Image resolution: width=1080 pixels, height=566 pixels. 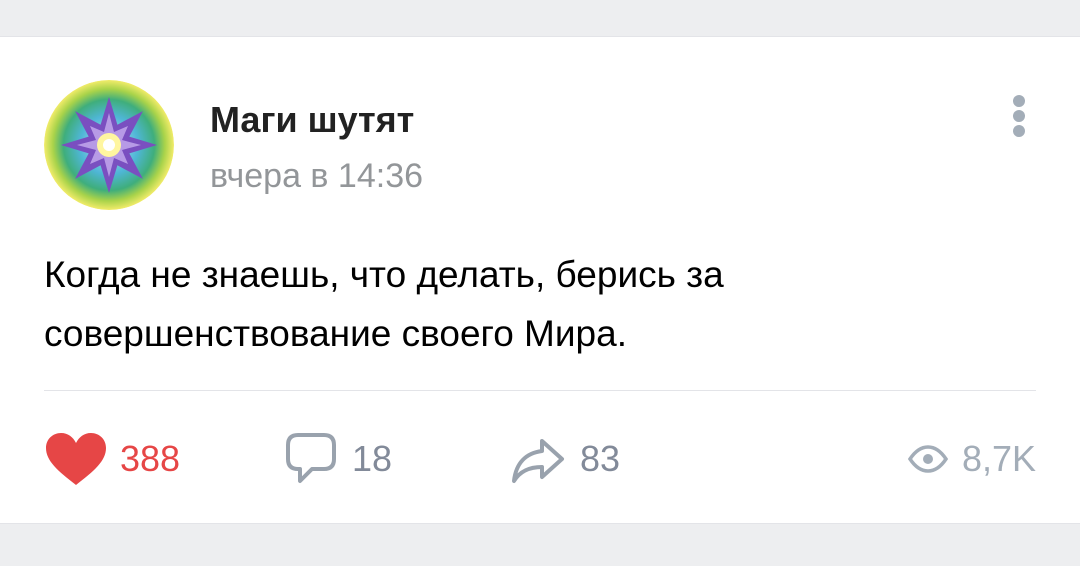 What do you see at coordinates (998, 458) in the screenshot?
I see `views-count: 8,7K` at bounding box center [998, 458].